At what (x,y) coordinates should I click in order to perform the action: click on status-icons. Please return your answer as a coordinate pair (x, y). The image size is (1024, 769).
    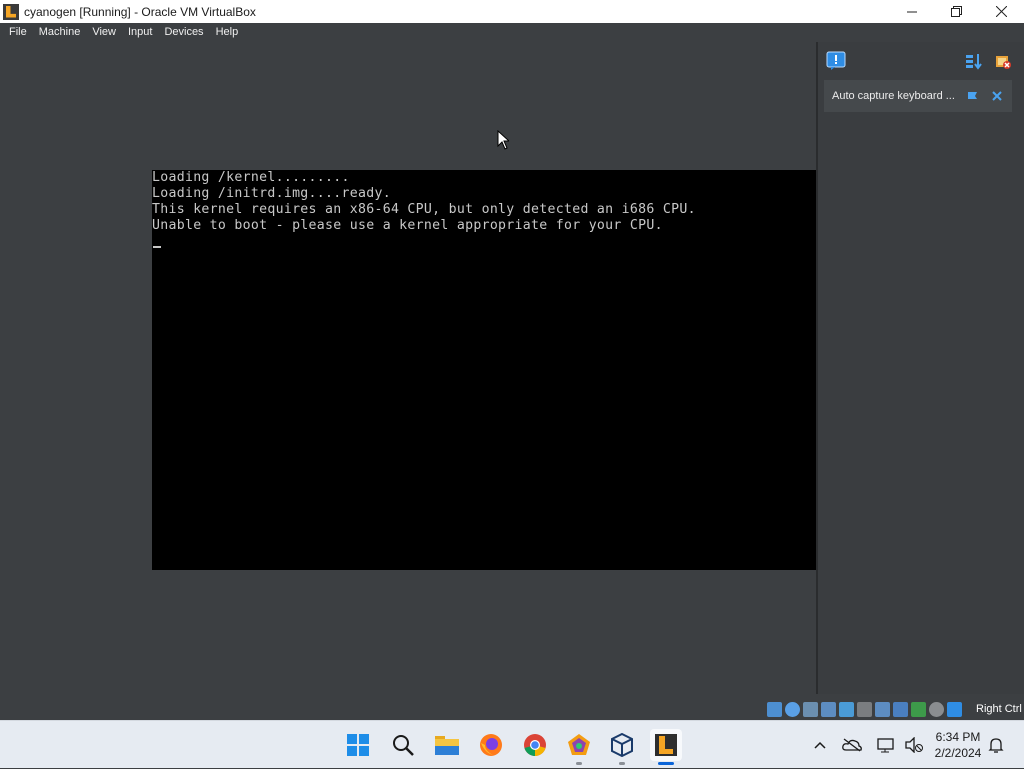
    Looking at the image, I should click on (864, 709).